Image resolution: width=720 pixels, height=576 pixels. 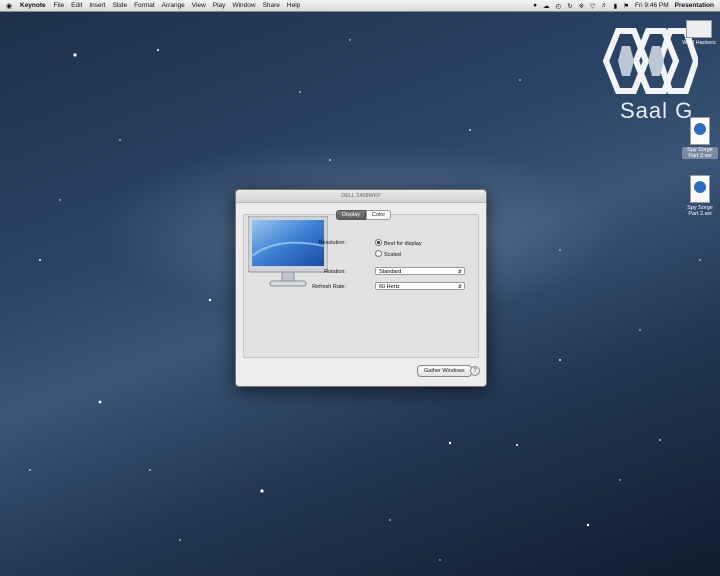 What do you see at coordinates (546, 6) in the screenshot?
I see `cloud-icon: ☁` at bounding box center [546, 6].